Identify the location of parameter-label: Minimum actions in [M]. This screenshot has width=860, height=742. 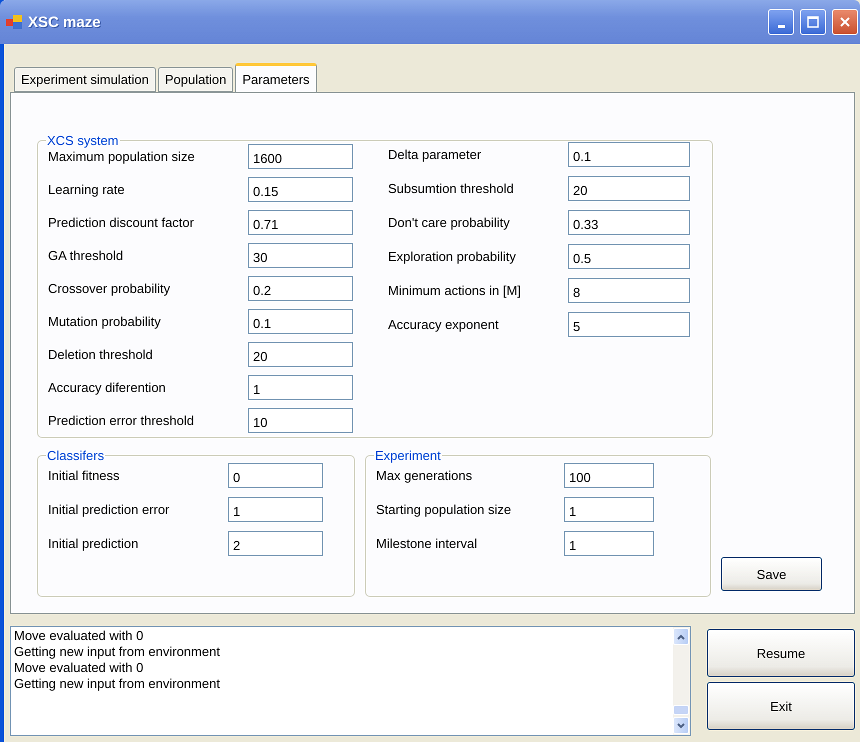
(455, 290).